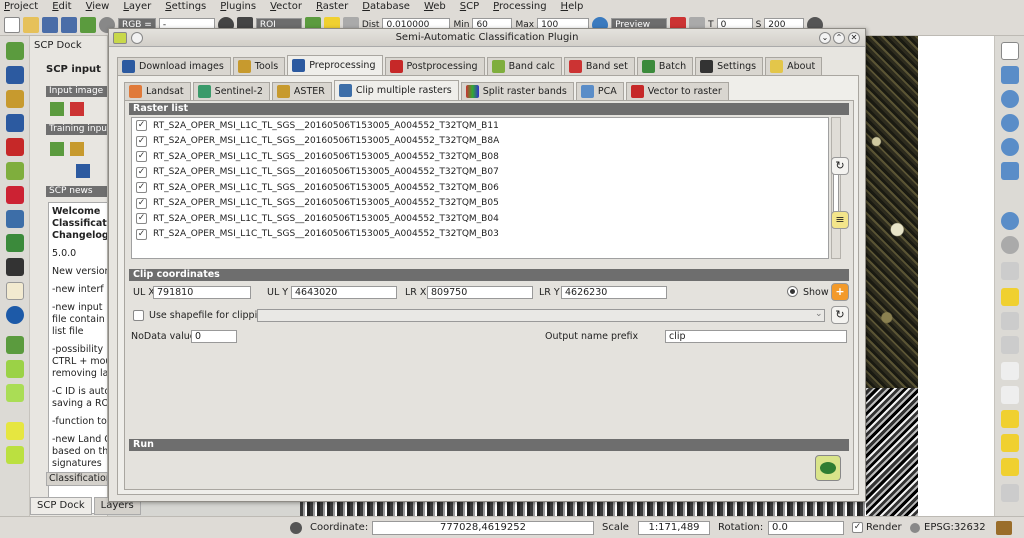 Image resolution: width=1024 pixels, height=538 pixels. Describe the element at coordinates (792, 291) in the screenshot. I see `show-radio` at that location.